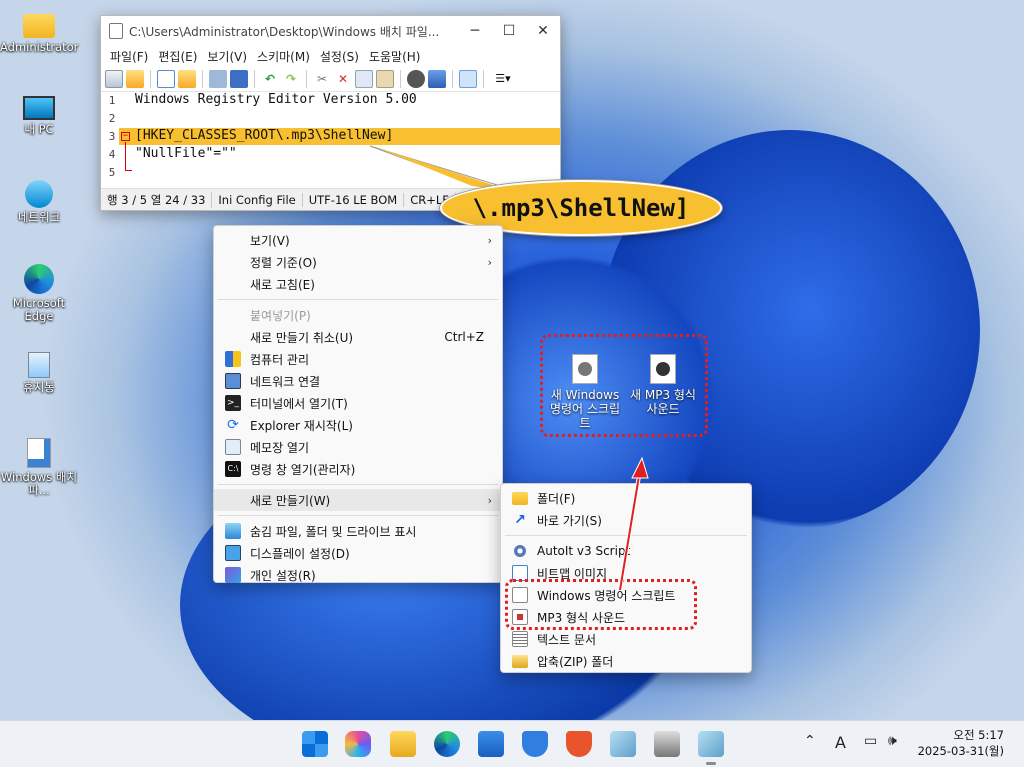 The height and width of the screenshot is (767, 1024). Describe the element at coordinates (601, 604) in the screenshot. I see `annotation-highlight-submenu` at that location.